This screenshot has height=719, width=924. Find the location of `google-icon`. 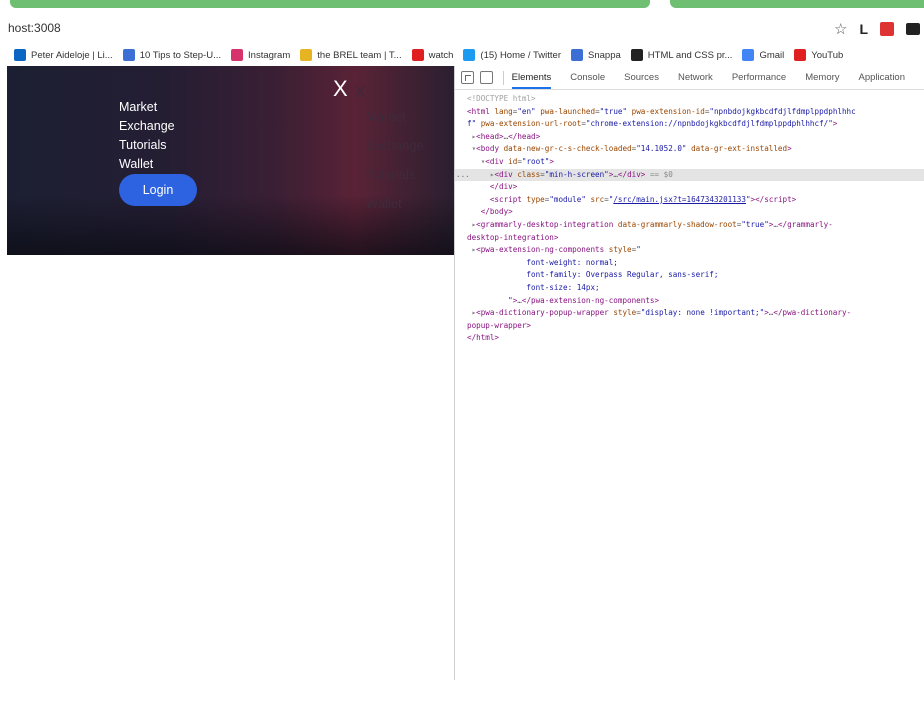

google-icon is located at coordinates (748, 55).